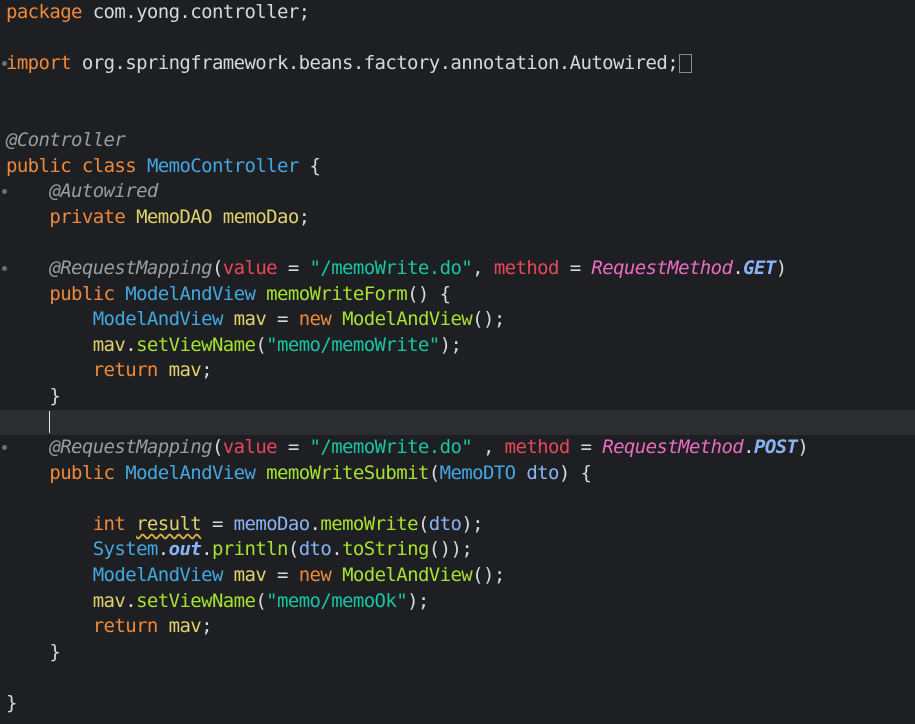 The width and height of the screenshot is (915, 724). Describe the element at coordinates (460, 141) in the screenshot. I see `code-line: @Controller` at that location.